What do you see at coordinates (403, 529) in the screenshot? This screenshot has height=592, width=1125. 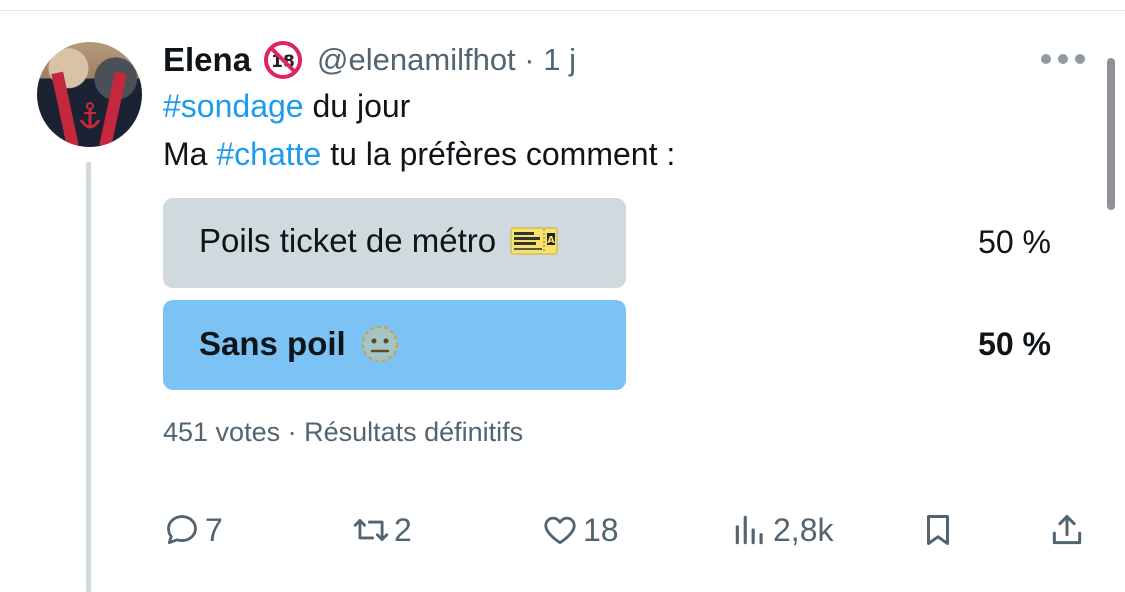 I see `retweet-count: 2` at bounding box center [403, 529].